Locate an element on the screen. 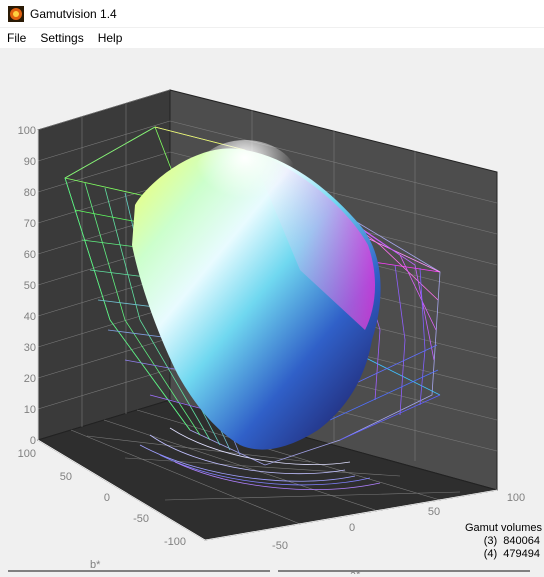  gamutvision-app-icon is located at coordinates (16, 13).